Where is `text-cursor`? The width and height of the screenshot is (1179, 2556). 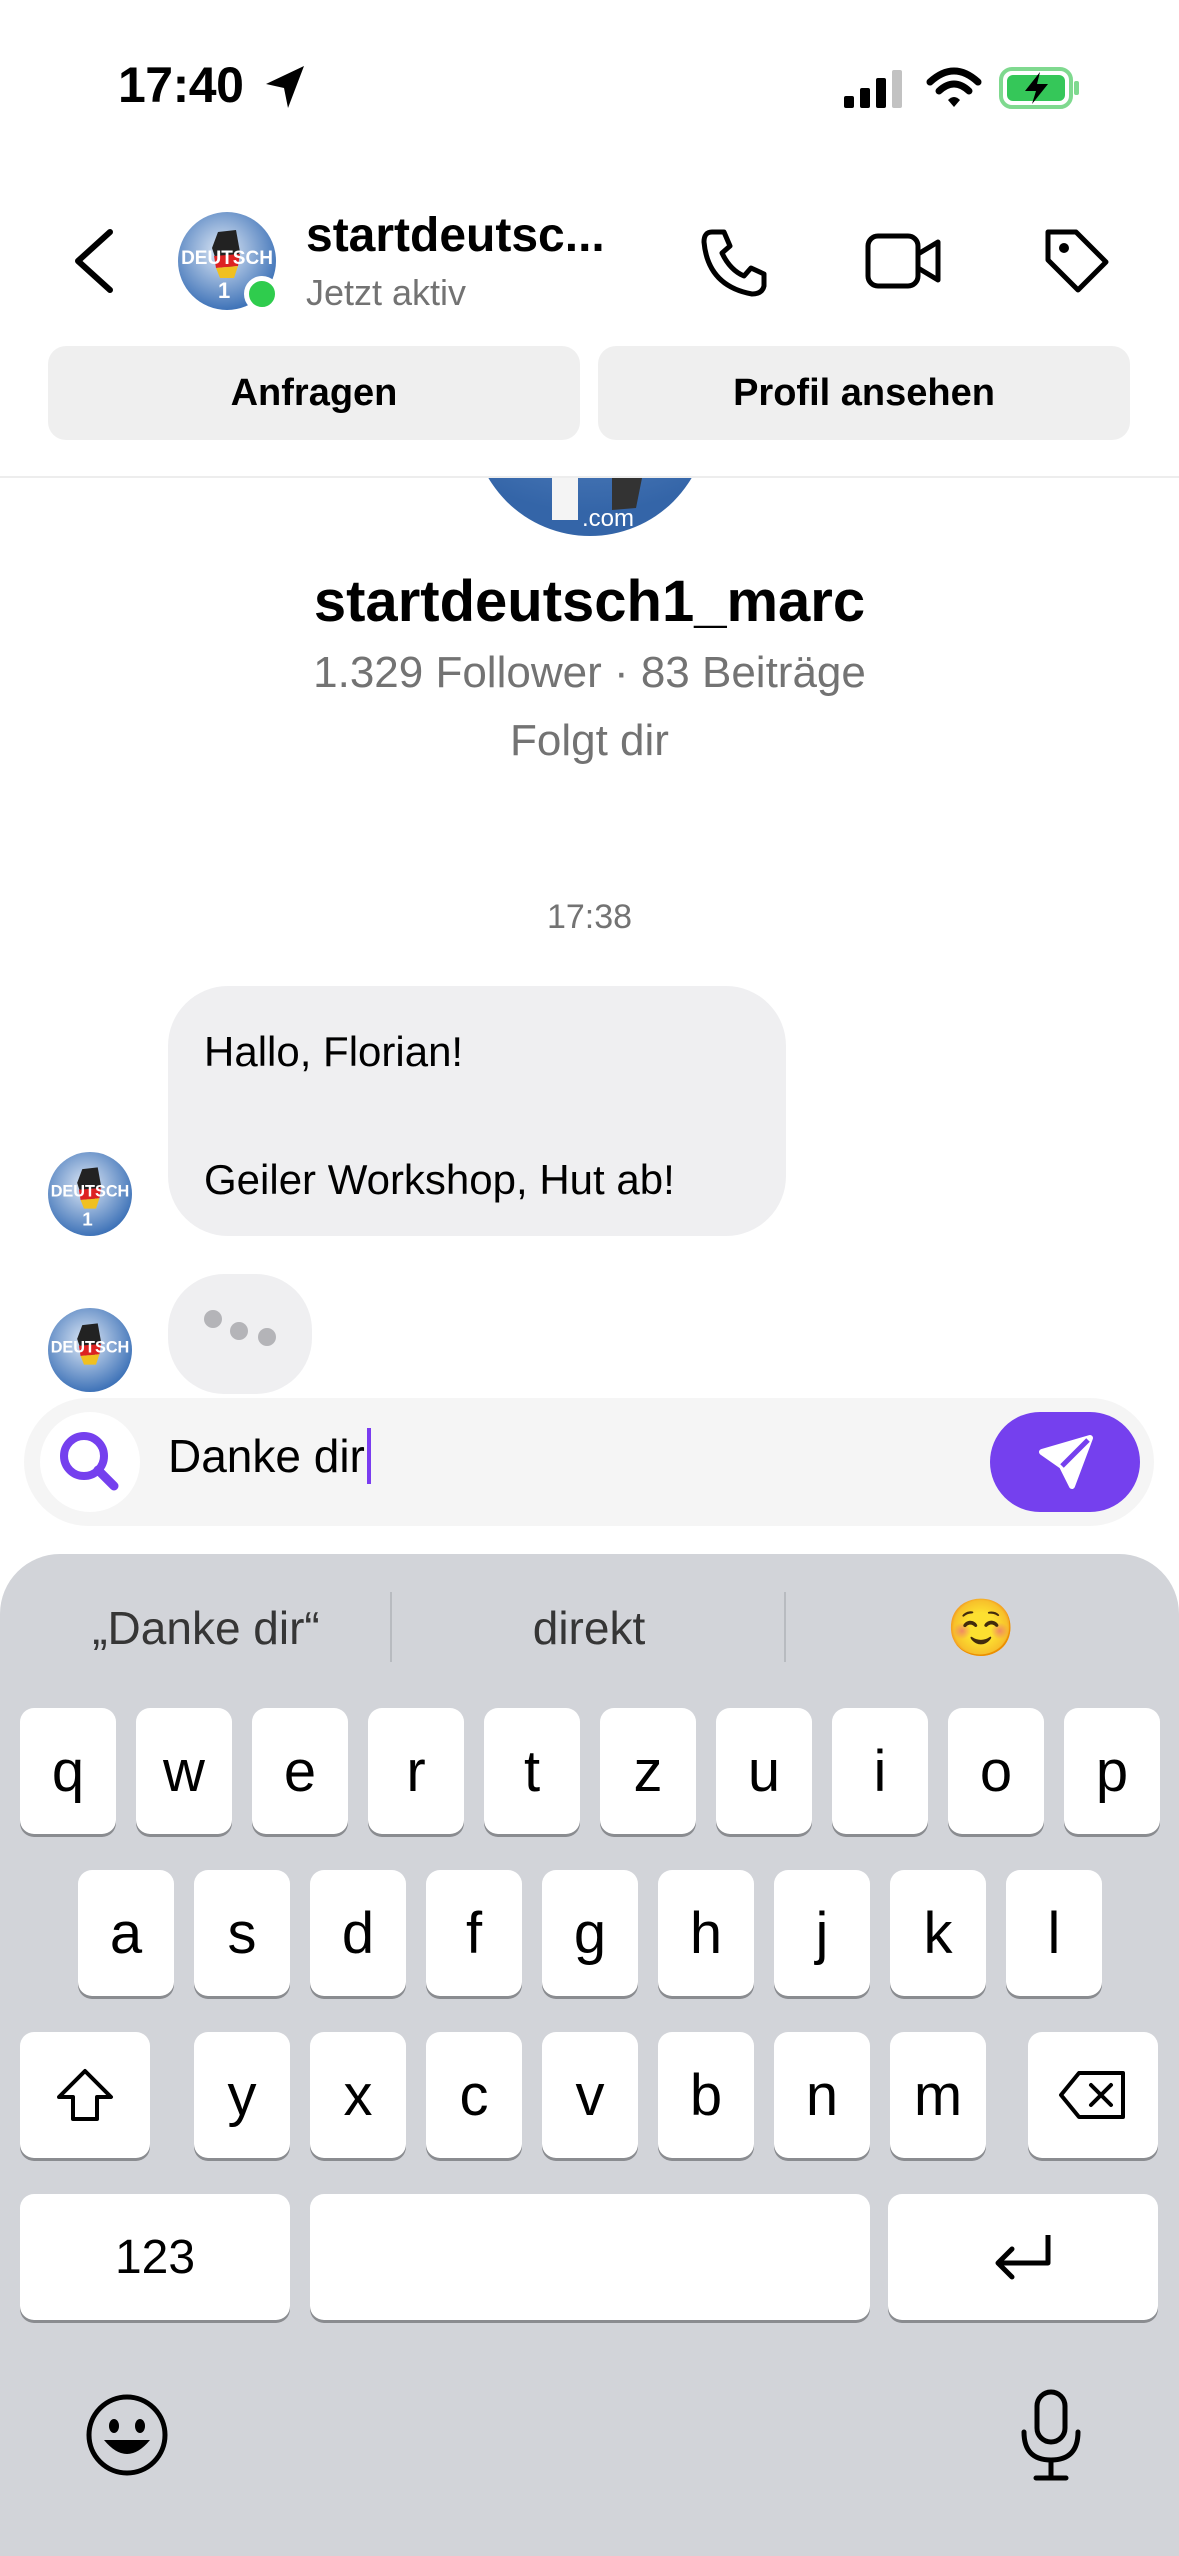
text-cursor is located at coordinates (368, 1456).